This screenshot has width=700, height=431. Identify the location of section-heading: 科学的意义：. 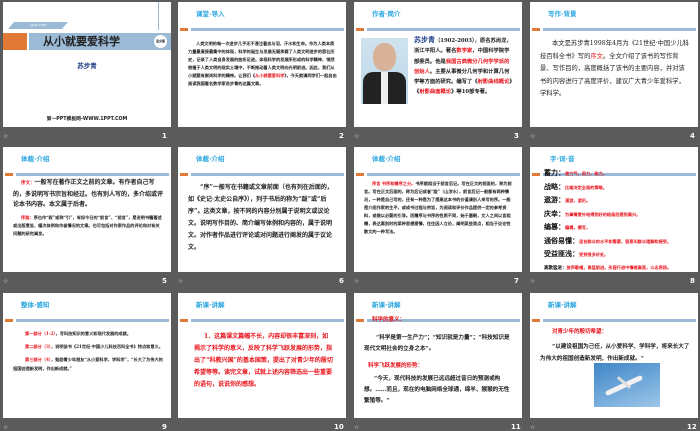
(389, 320).